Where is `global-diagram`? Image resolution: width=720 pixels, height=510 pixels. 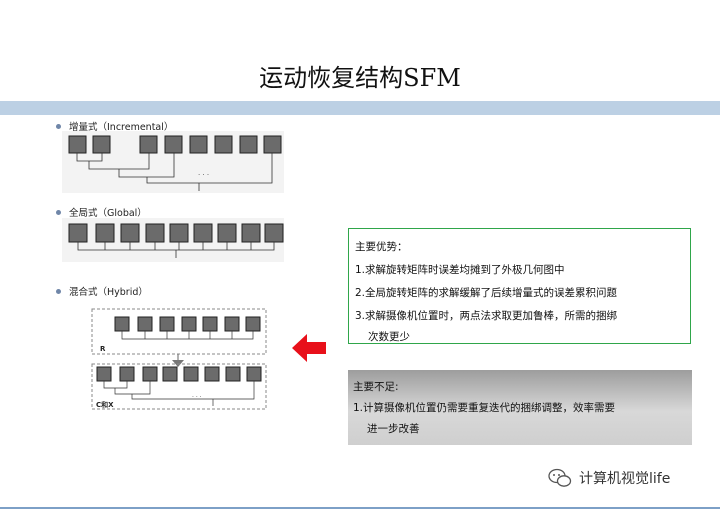 global-diagram is located at coordinates (173, 240).